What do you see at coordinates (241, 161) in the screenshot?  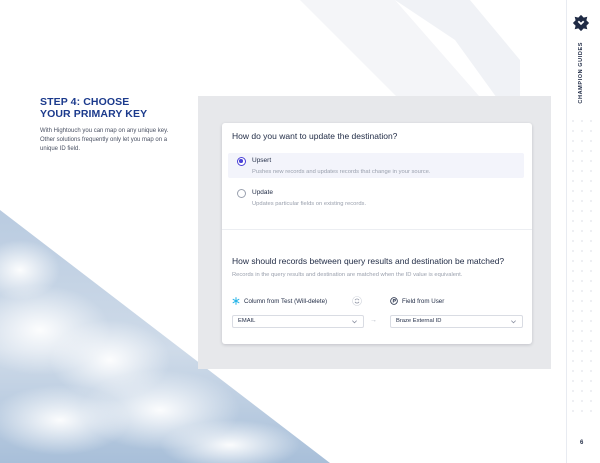 I see `upsert-radio` at bounding box center [241, 161].